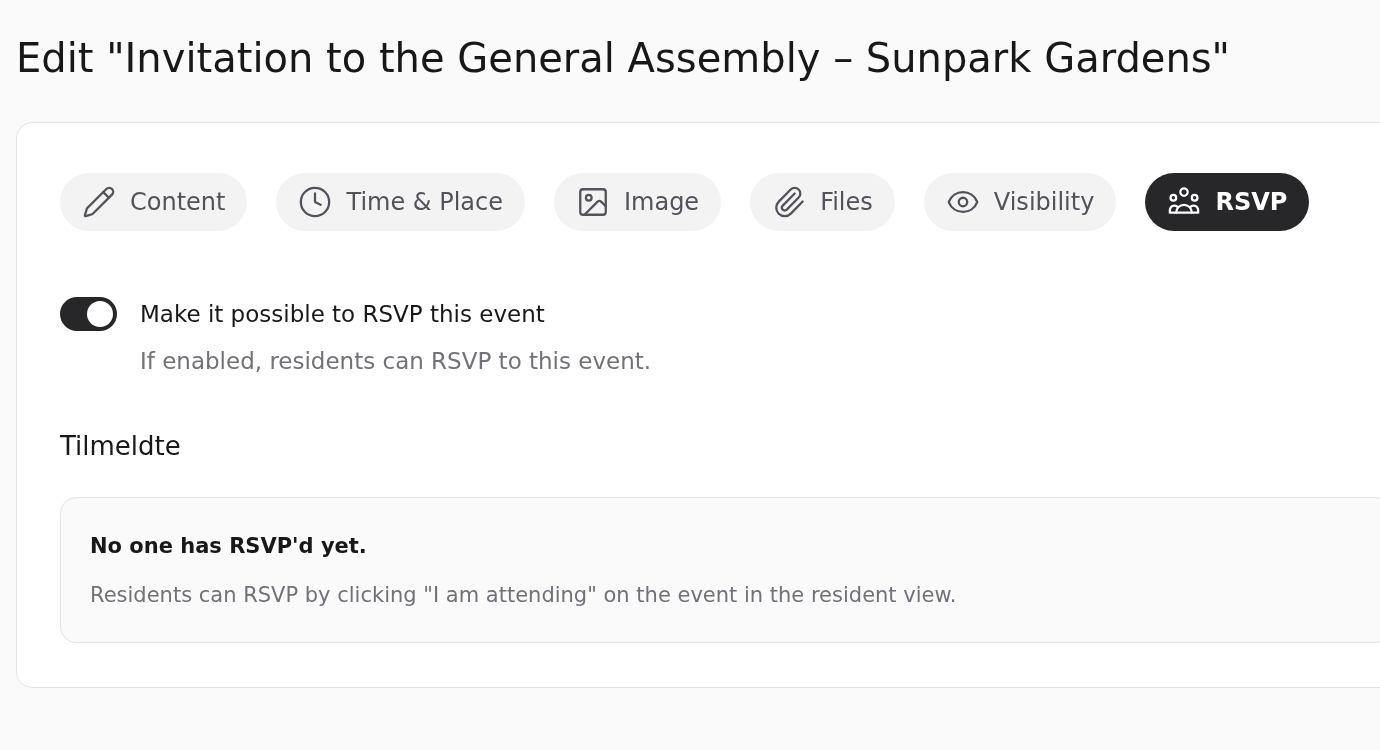 The image size is (1380, 750). I want to click on tab: Time & Place, so click(400, 202).